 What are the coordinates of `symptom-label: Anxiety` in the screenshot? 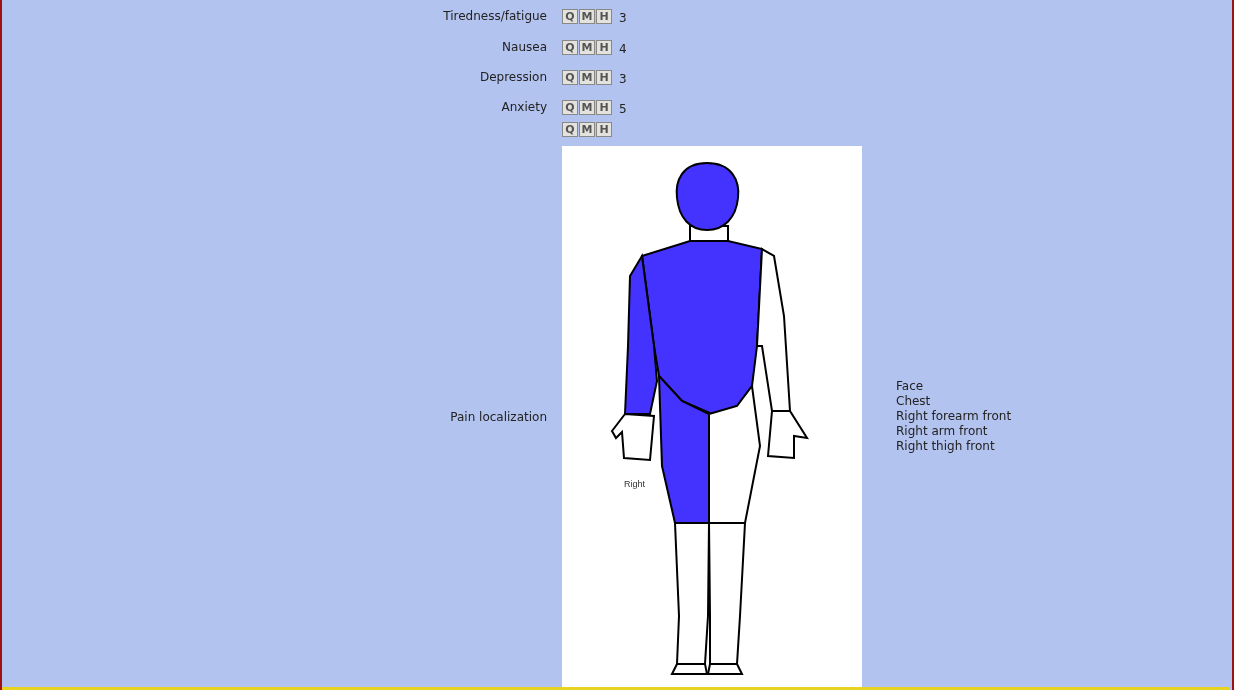 It's located at (524, 107).